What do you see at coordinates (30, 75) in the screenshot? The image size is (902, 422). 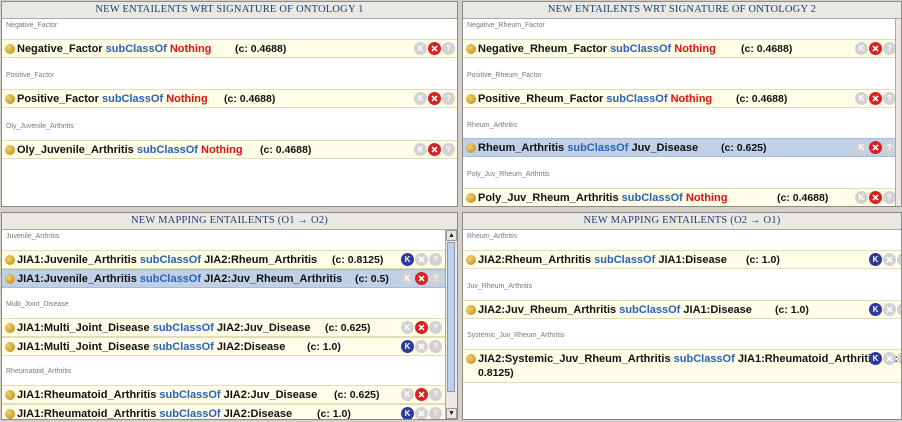 I see `section-label: Positive_Factor` at bounding box center [30, 75].